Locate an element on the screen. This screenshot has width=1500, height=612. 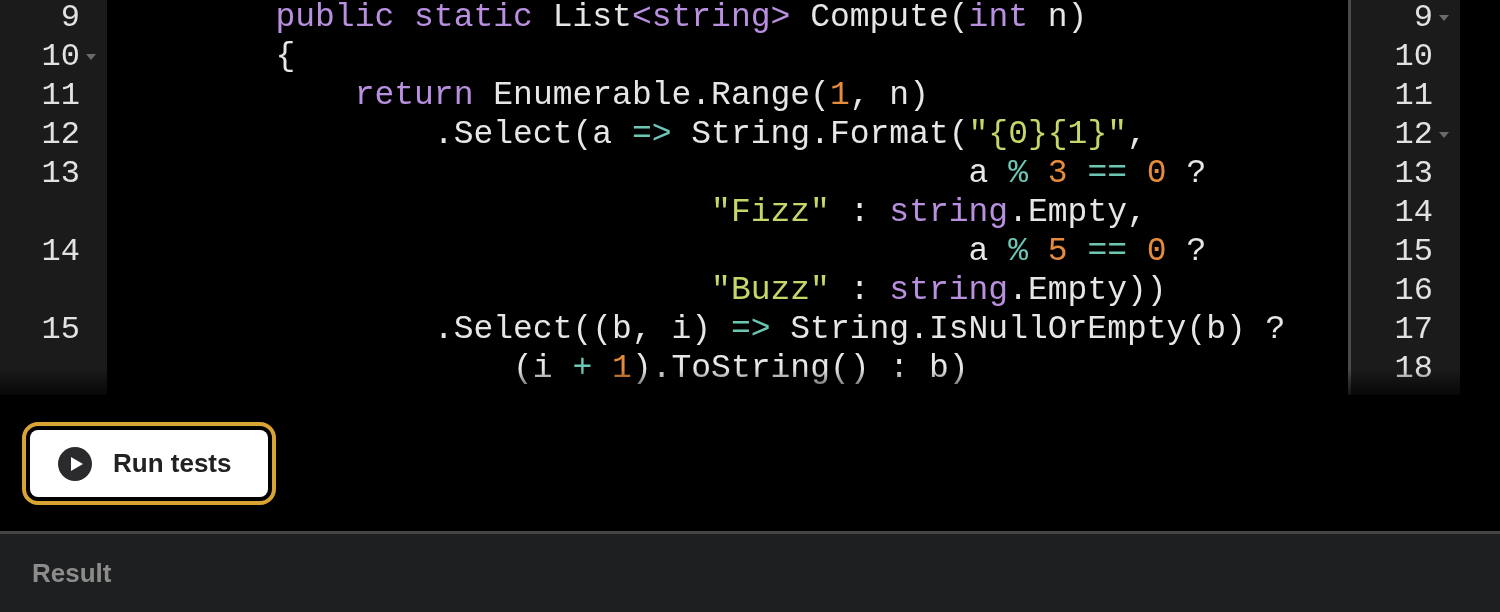
line-number: 18 is located at coordinates (1413, 368).